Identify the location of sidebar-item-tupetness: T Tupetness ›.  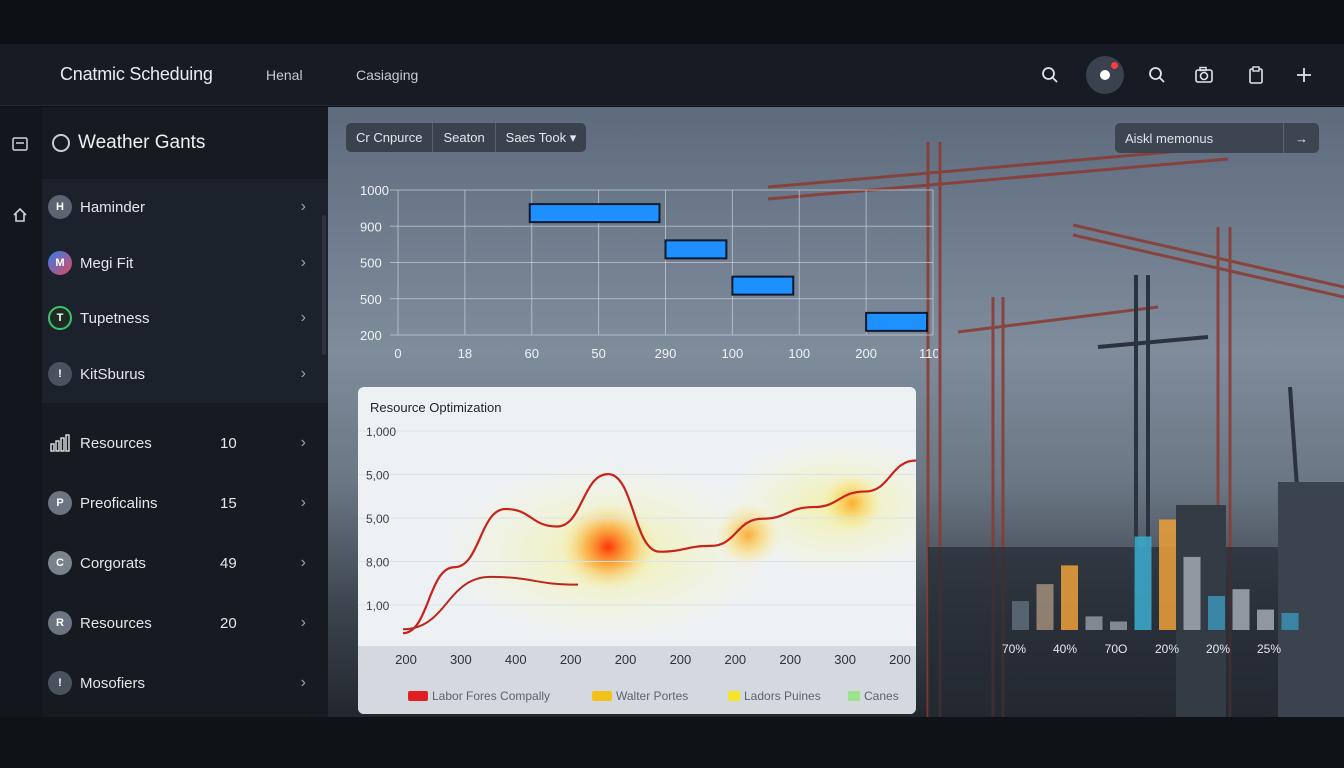
(185, 318).